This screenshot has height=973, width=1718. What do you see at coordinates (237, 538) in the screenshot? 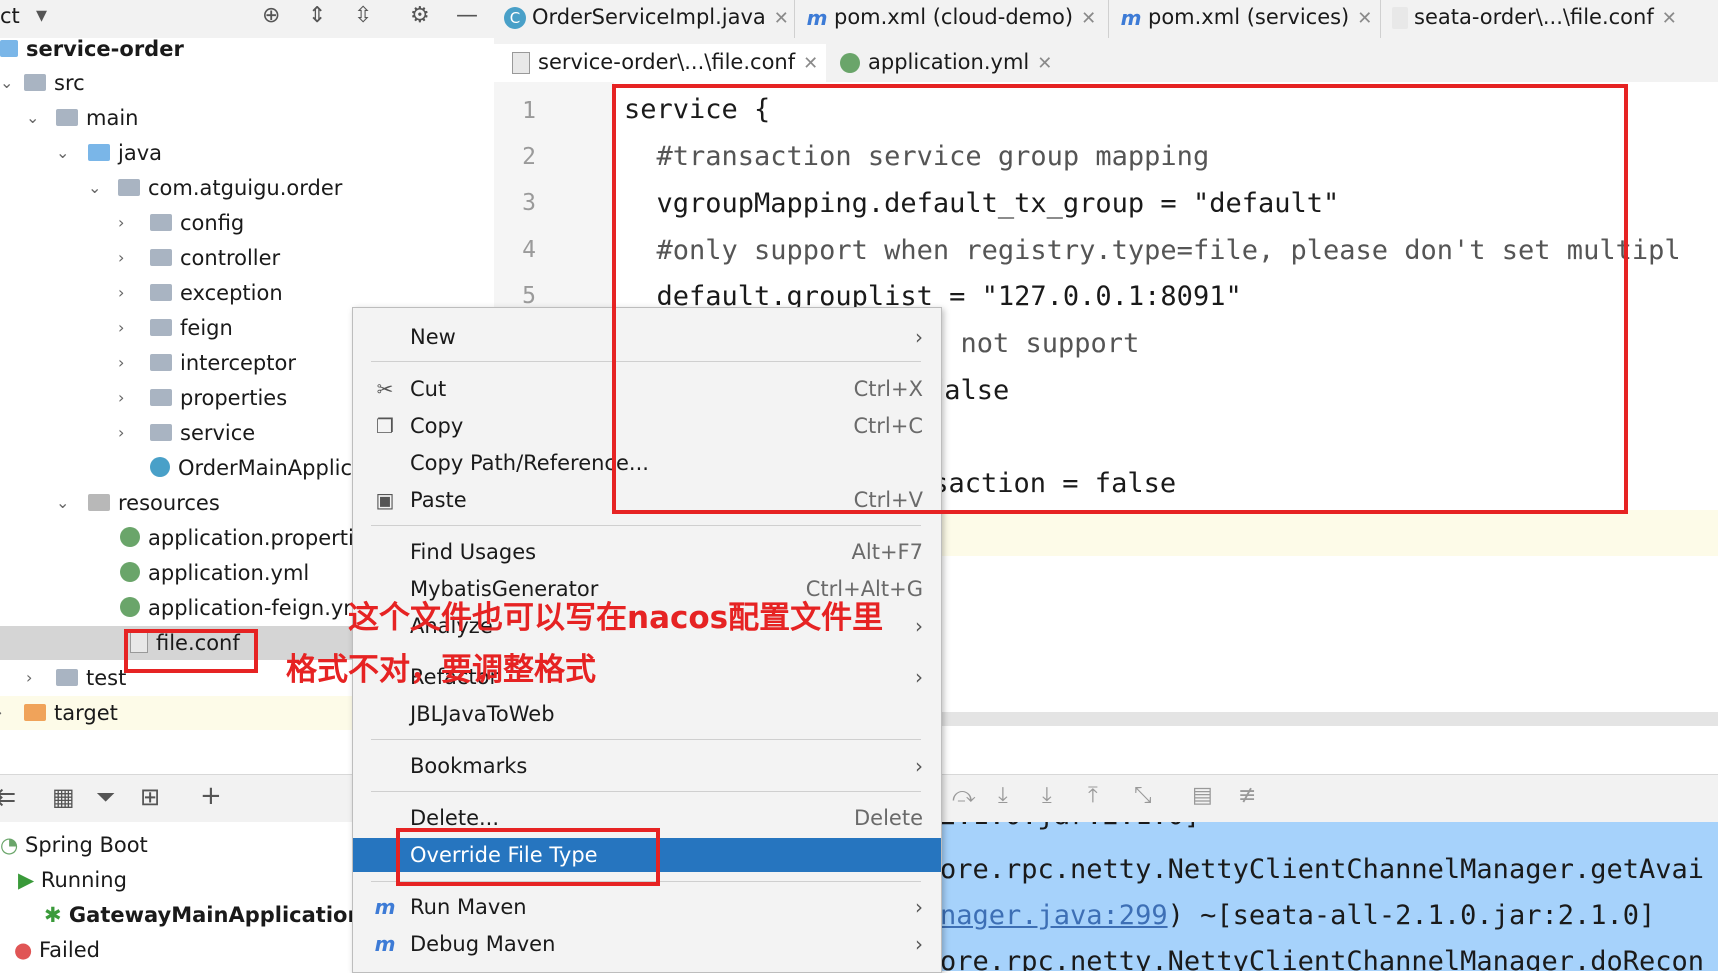
I see `tree-item-application-properties: application.properti` at bounding box center [237, 538].